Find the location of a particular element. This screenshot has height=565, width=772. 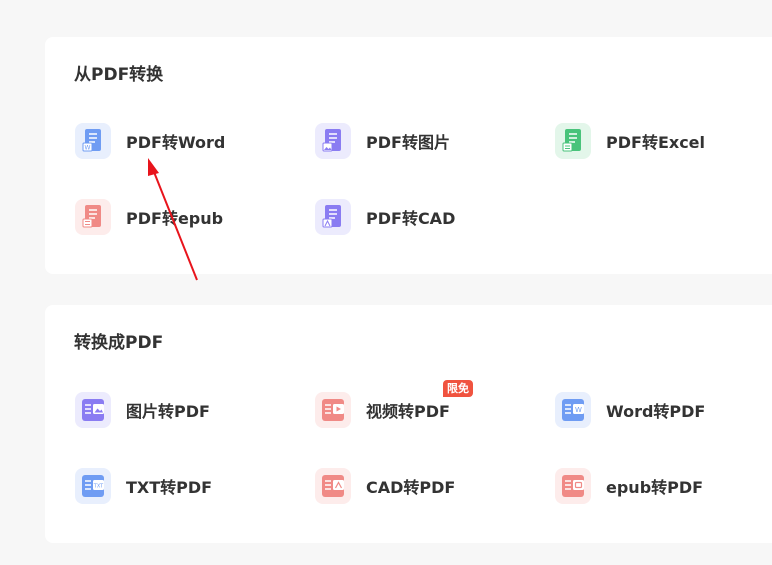

tool-epub-to-pdf: epub转PDF is located at coordinates (629, 486).